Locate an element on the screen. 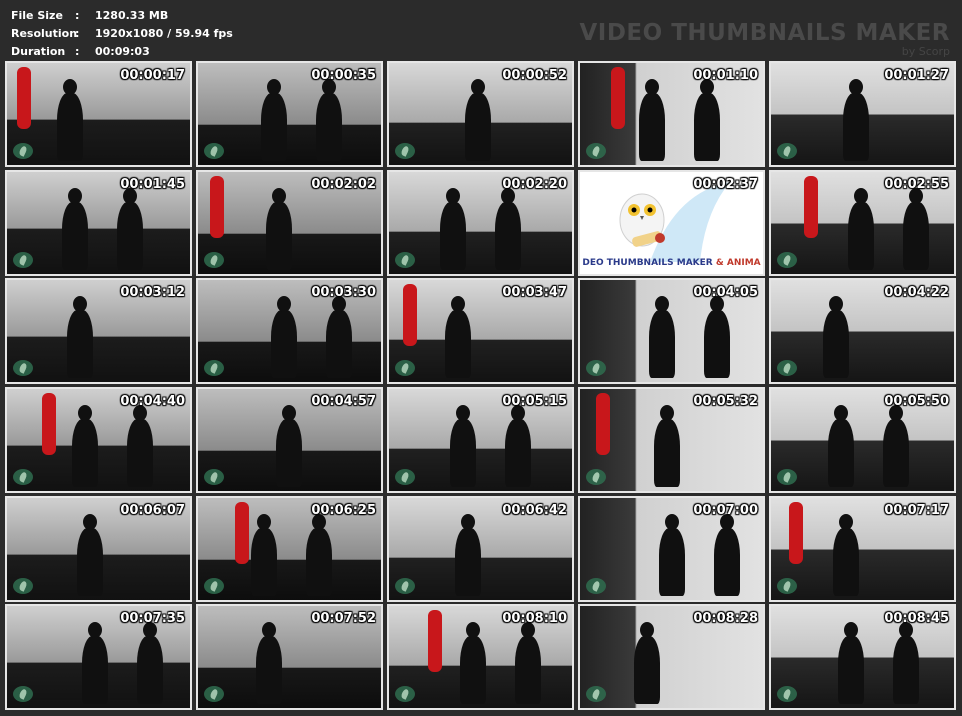  video-thumbnail: 00:04:22 is located at coordinates (862, 331).